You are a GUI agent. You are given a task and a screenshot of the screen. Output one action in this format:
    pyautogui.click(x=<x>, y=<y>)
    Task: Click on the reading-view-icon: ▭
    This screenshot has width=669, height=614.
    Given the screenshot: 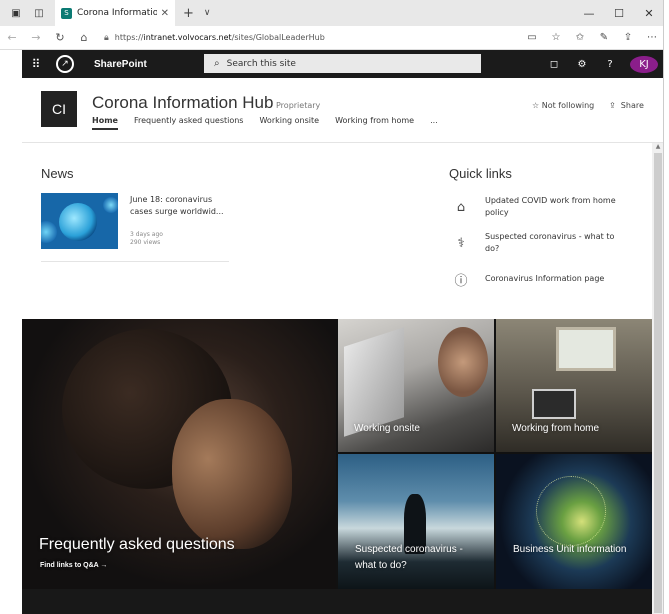 What is the action you would take?
    pyautogui.click(x=532, y=37)
    